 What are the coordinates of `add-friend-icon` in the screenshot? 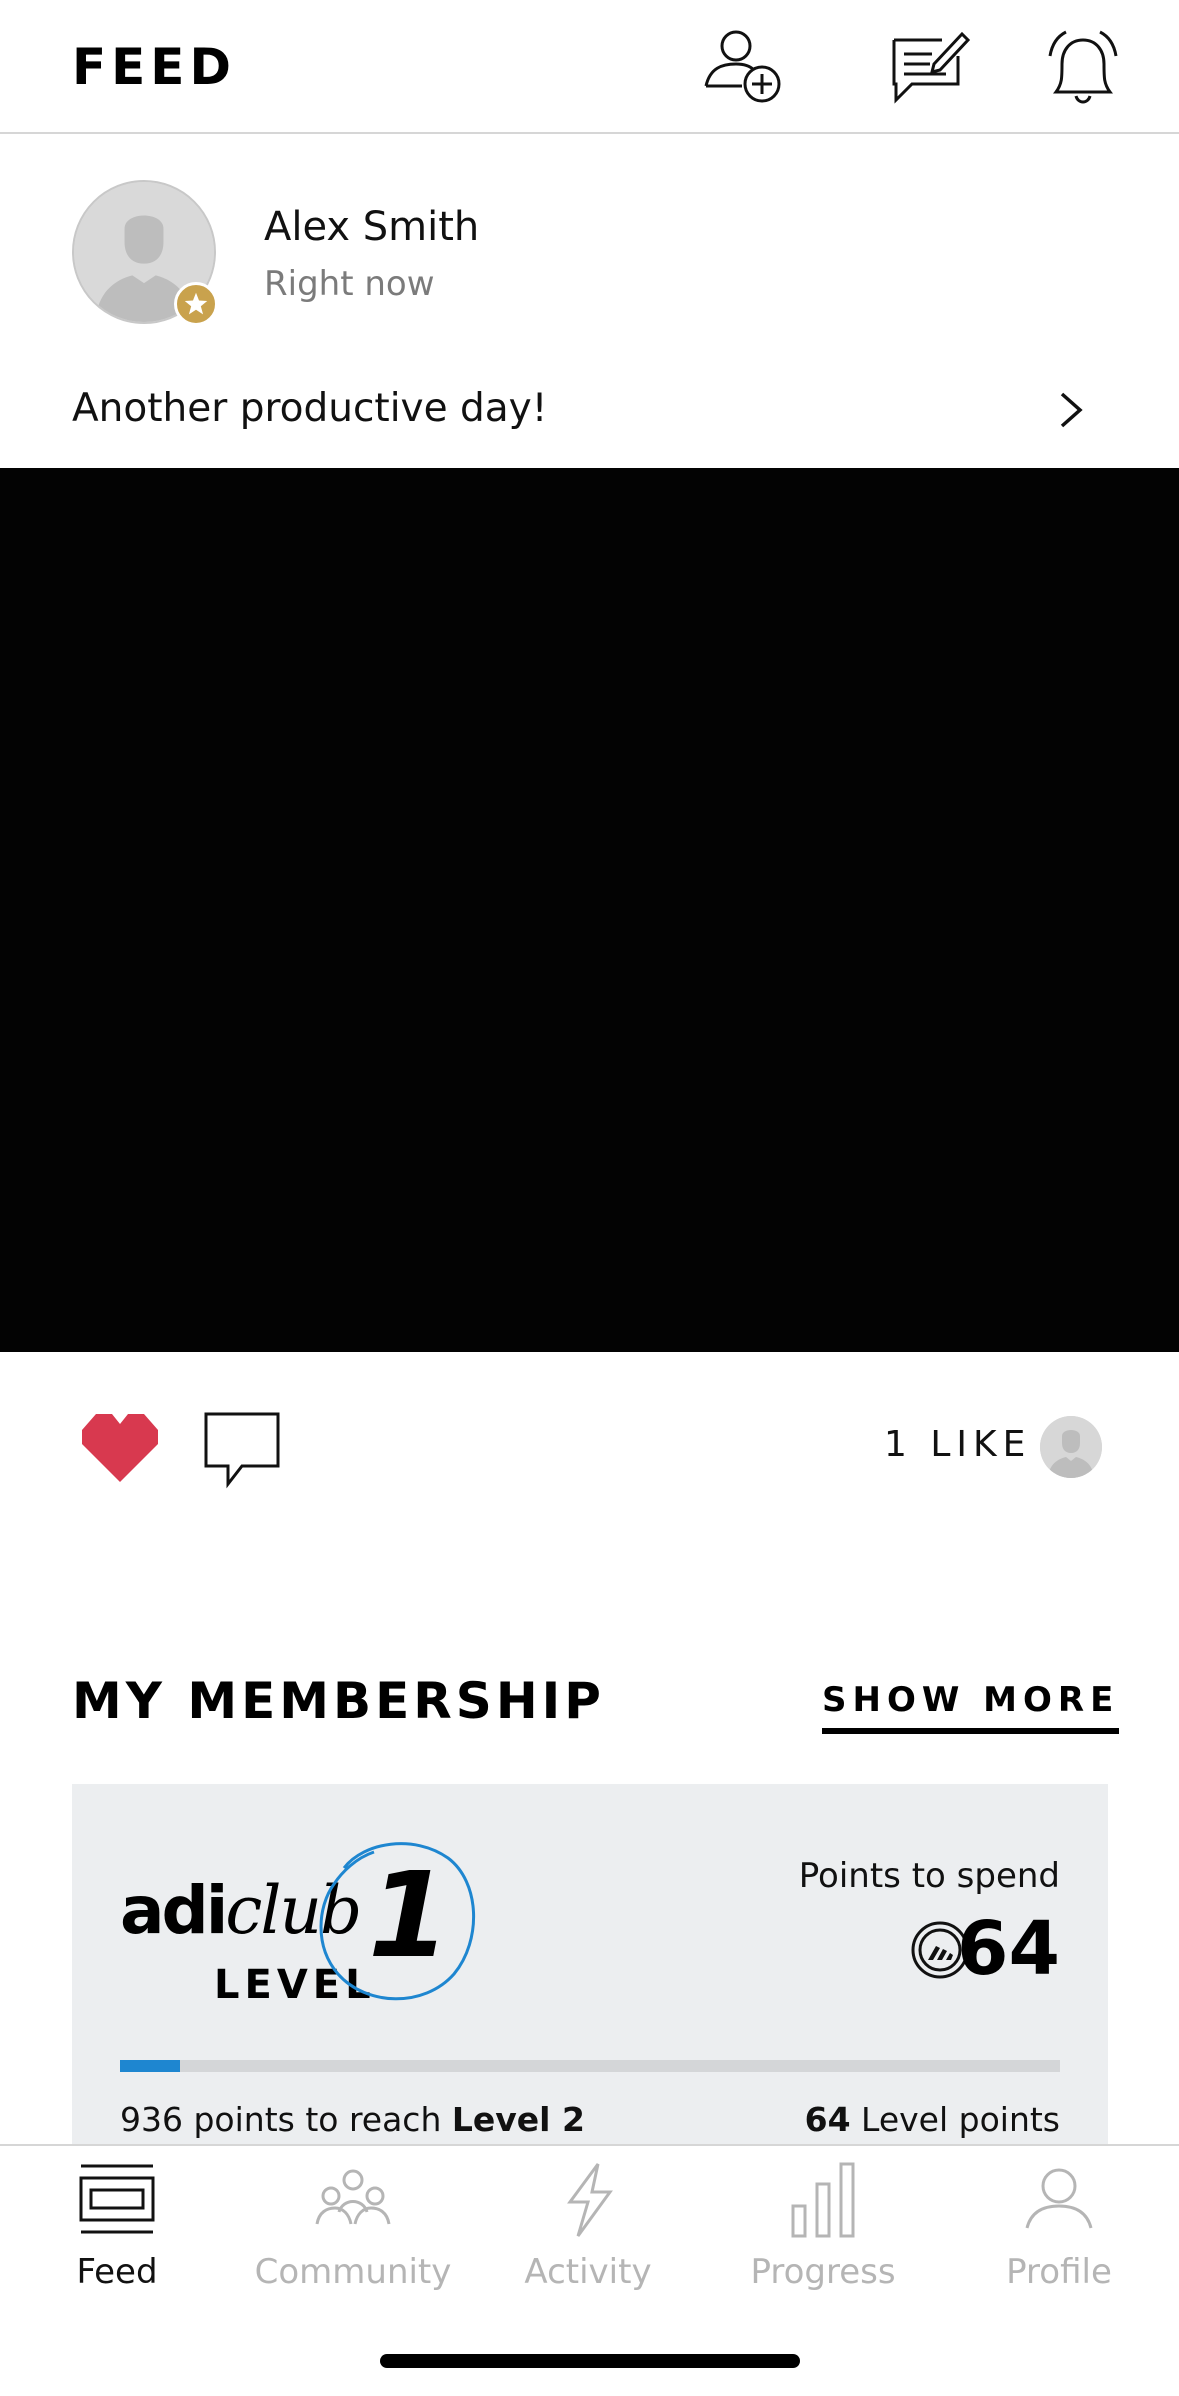 It's located at (745, 68).